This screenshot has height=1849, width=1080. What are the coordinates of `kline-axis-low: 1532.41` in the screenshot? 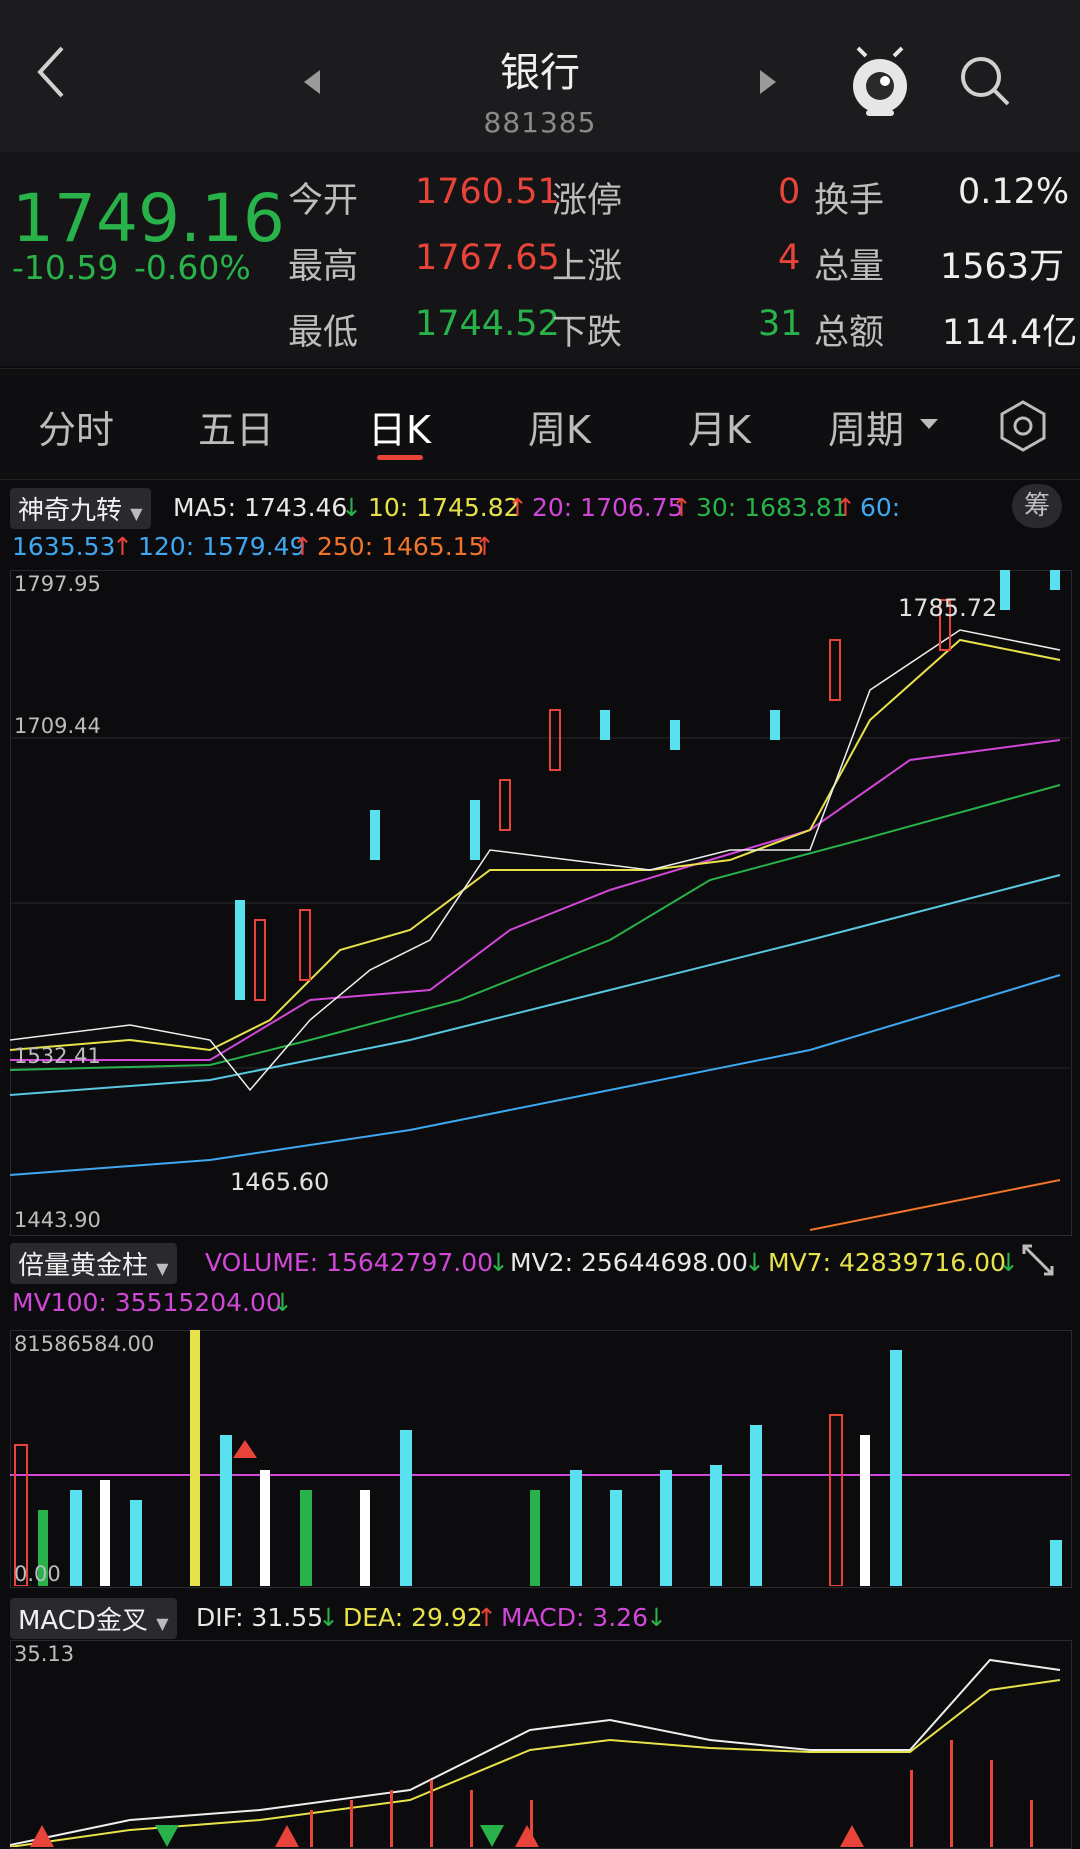 It's located at (57, 1056).